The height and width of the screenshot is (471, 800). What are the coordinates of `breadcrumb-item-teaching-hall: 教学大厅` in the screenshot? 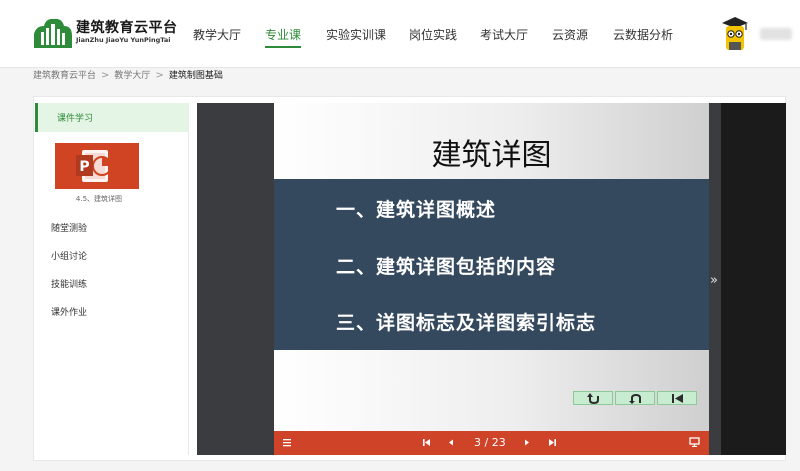 It's located at (132, 76).